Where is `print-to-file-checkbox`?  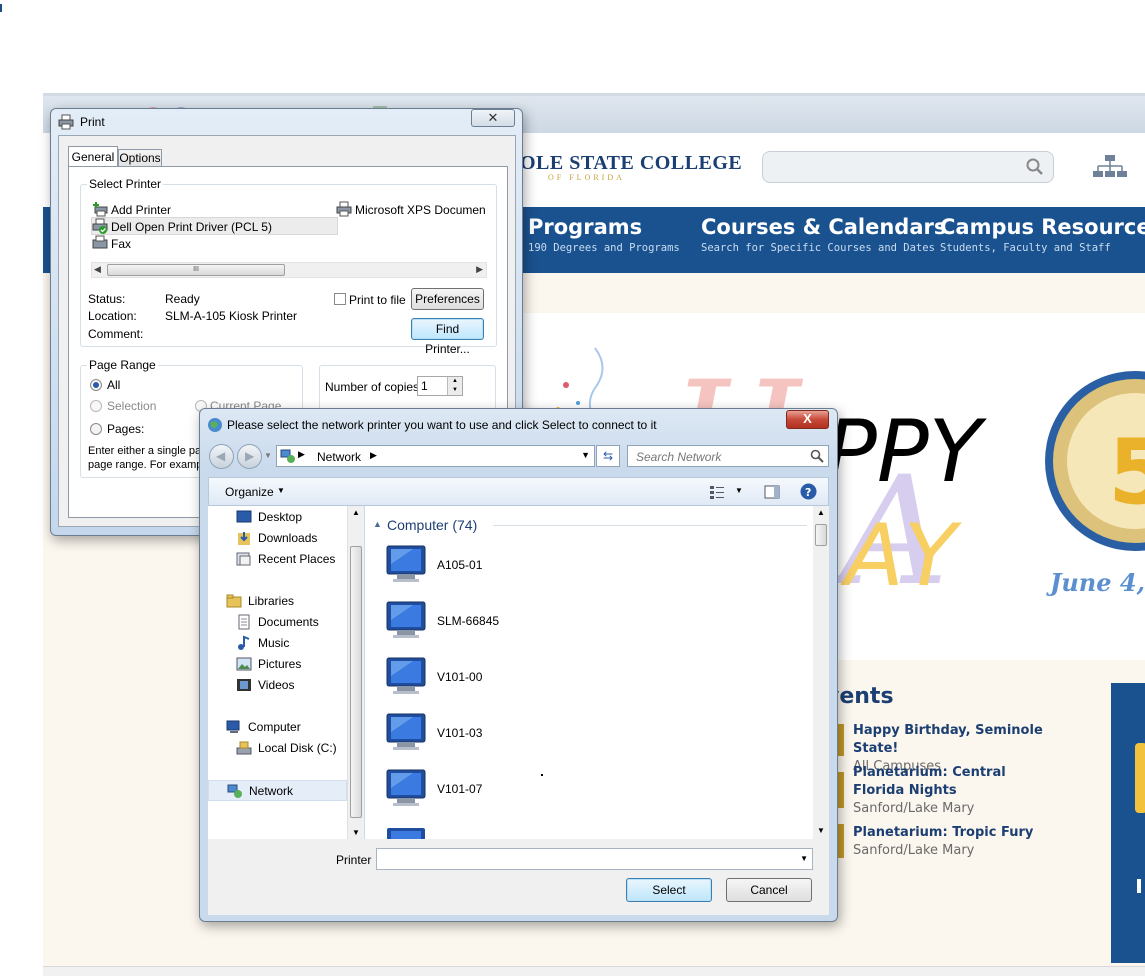
print-to-file-checkbox is located at coordinates (340, 299).